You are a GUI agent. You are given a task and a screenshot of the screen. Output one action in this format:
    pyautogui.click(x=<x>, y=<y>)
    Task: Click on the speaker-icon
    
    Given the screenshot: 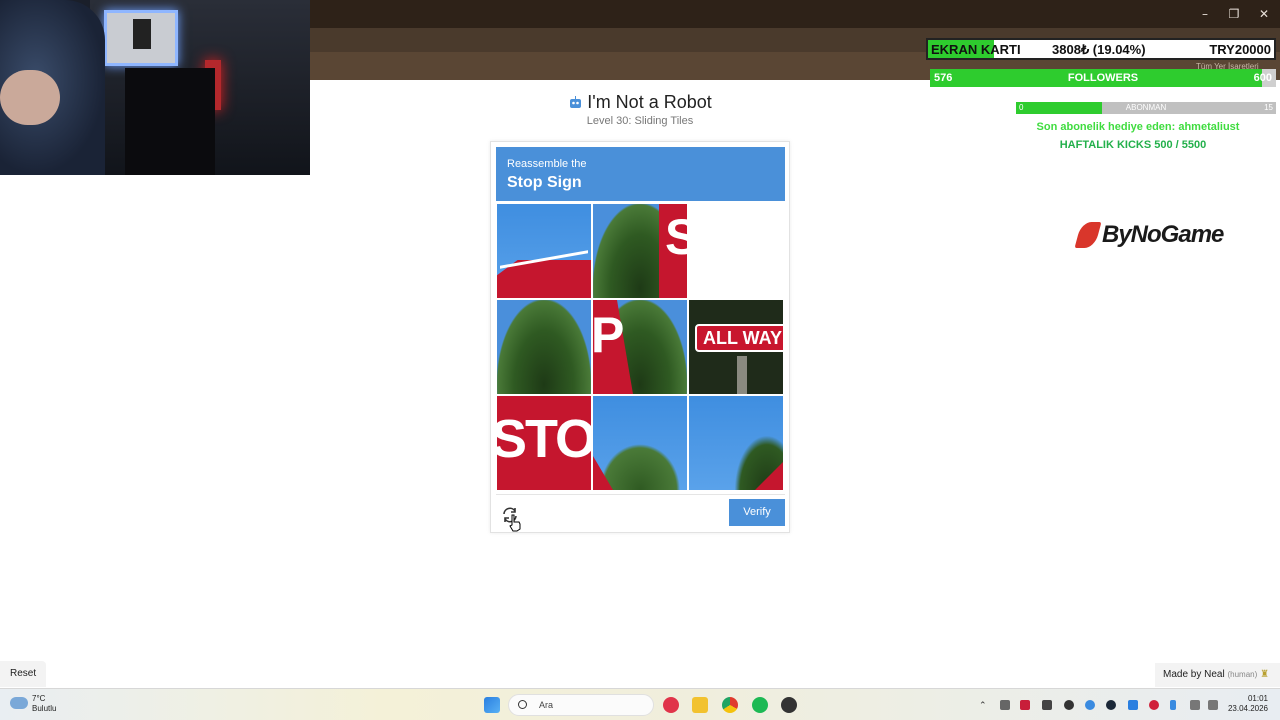 What is the action you would take?
    pyautogui.click(x=1005, y=705)
    